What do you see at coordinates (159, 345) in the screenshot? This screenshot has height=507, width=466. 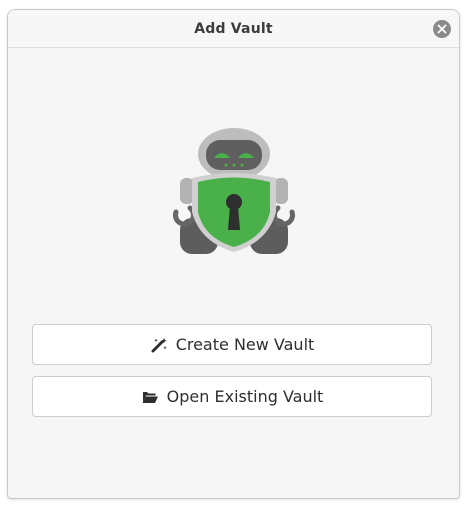 I see `magic-wand-icon` at bounding box center [159, 345].